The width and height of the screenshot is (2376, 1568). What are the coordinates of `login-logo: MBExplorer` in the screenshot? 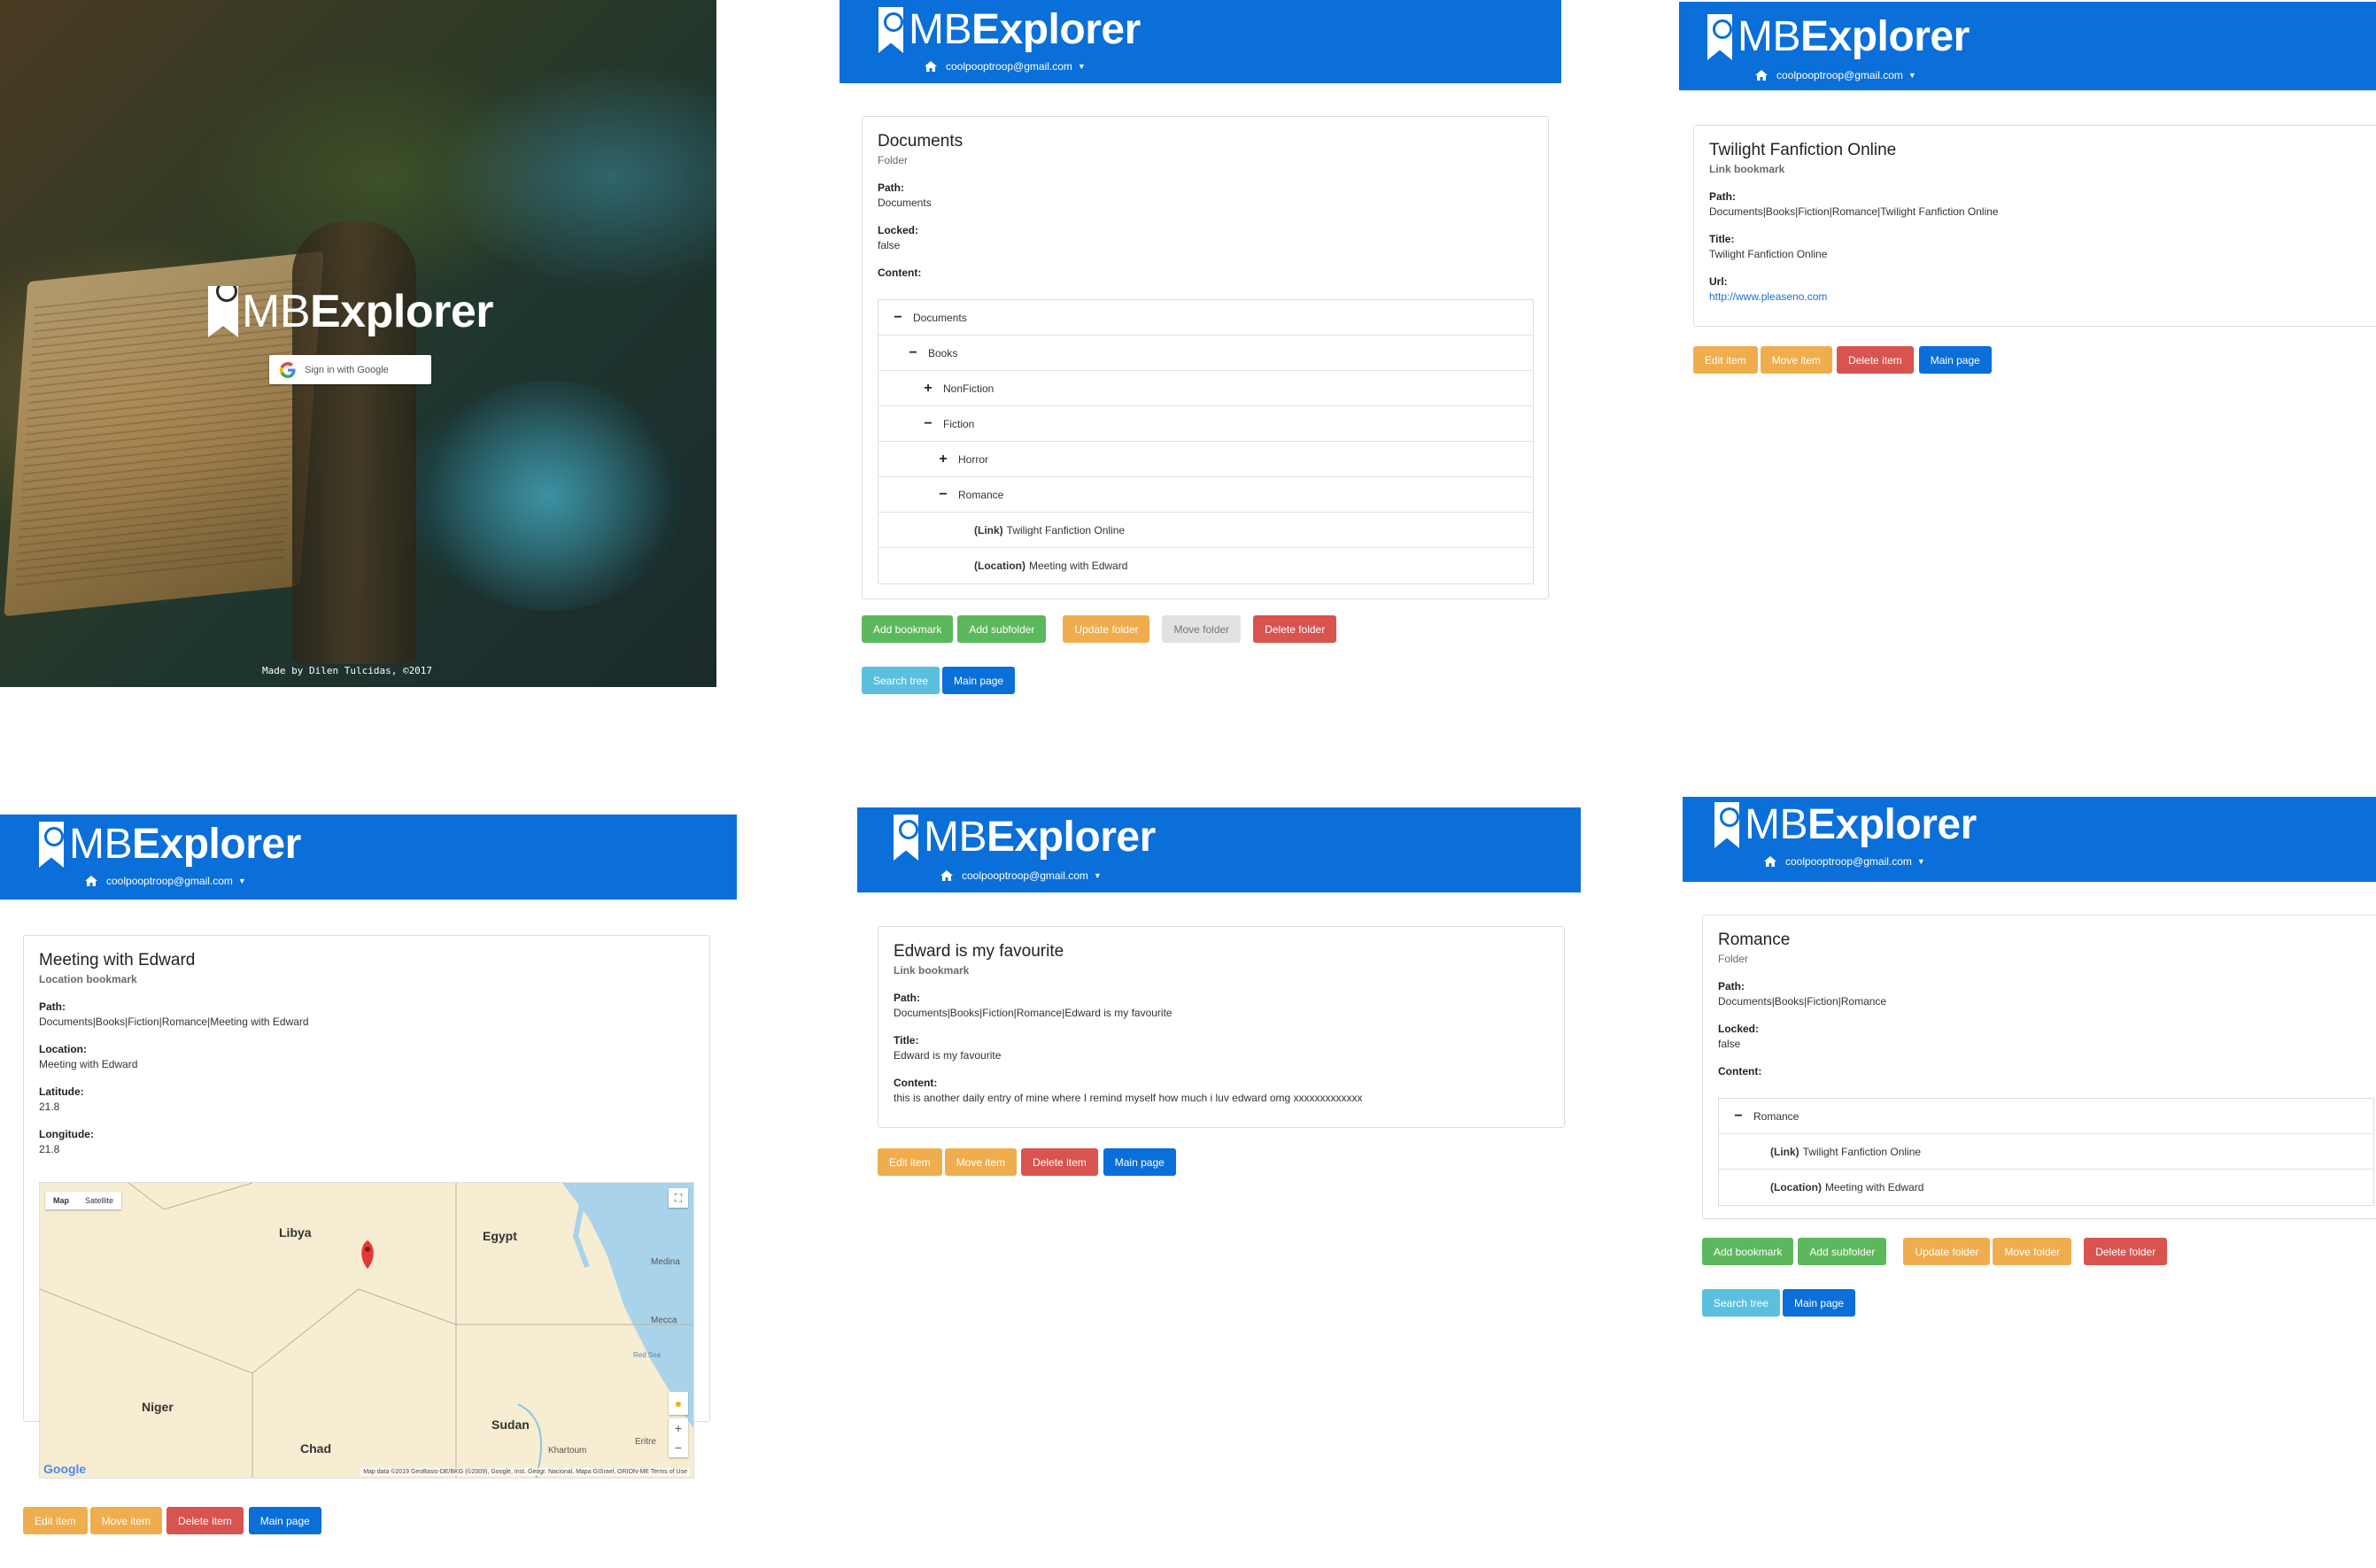 It's located at (350, 312).